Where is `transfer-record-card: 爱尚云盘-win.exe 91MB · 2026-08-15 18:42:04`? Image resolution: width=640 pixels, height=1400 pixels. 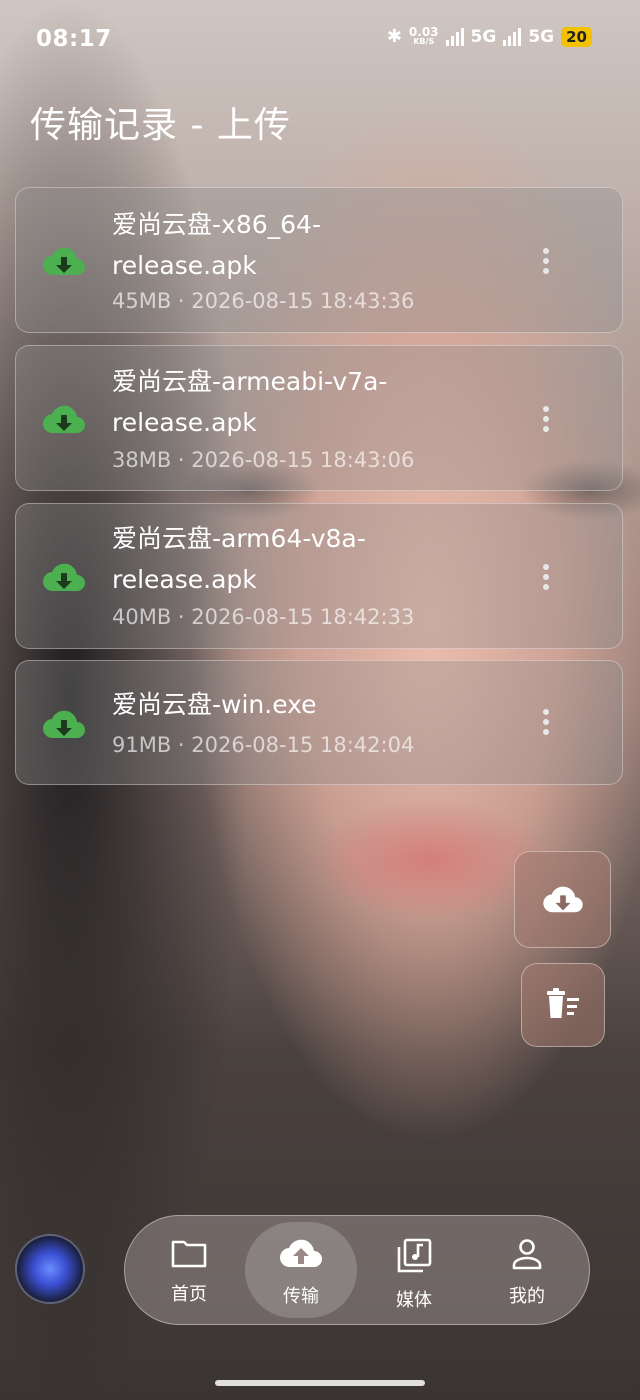
transfer-record-card: 爱尚云盘-win.exe 91MB · 2026-08-15 18:42:04 is located at coordinates (319, 722).